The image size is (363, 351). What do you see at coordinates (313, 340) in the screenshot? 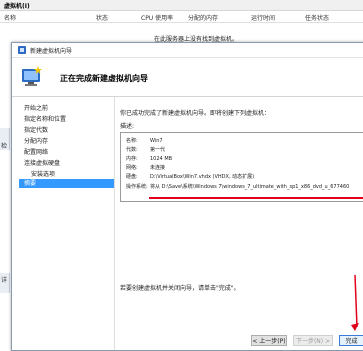
I see `next-button: 下一步(N) >` at bounding box center [313, 340].